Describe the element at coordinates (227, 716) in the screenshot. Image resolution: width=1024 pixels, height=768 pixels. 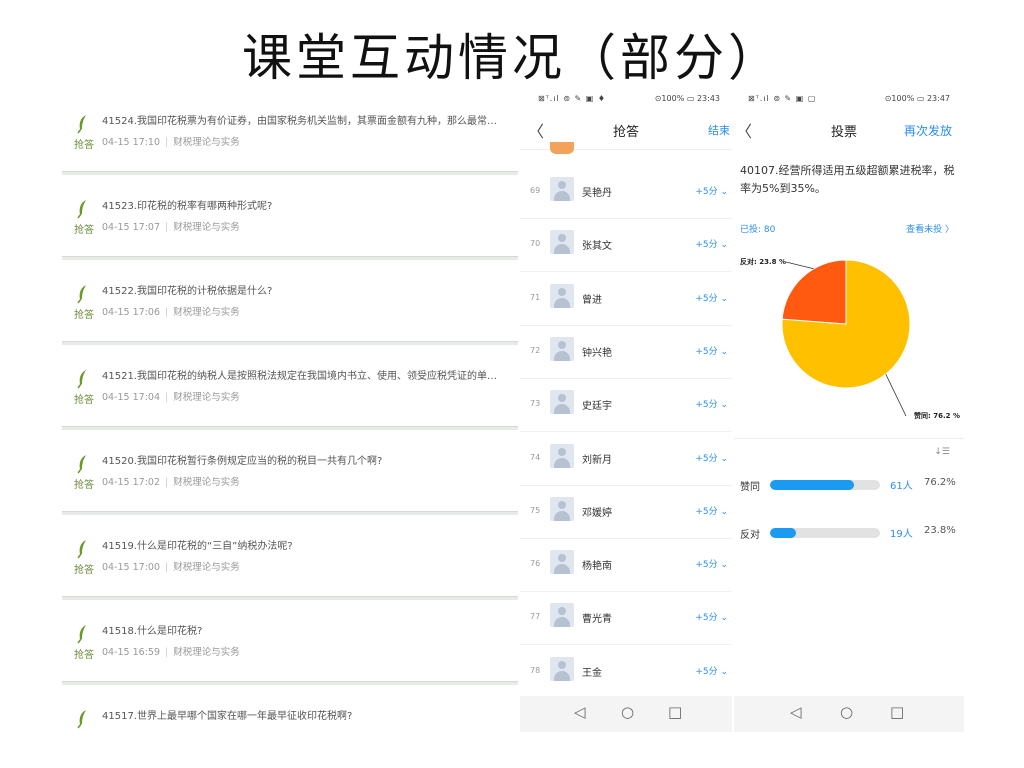
I see `question-title: 41517.世界上最早哪个国家在哪一年最早征收印花税啊?` at that location.